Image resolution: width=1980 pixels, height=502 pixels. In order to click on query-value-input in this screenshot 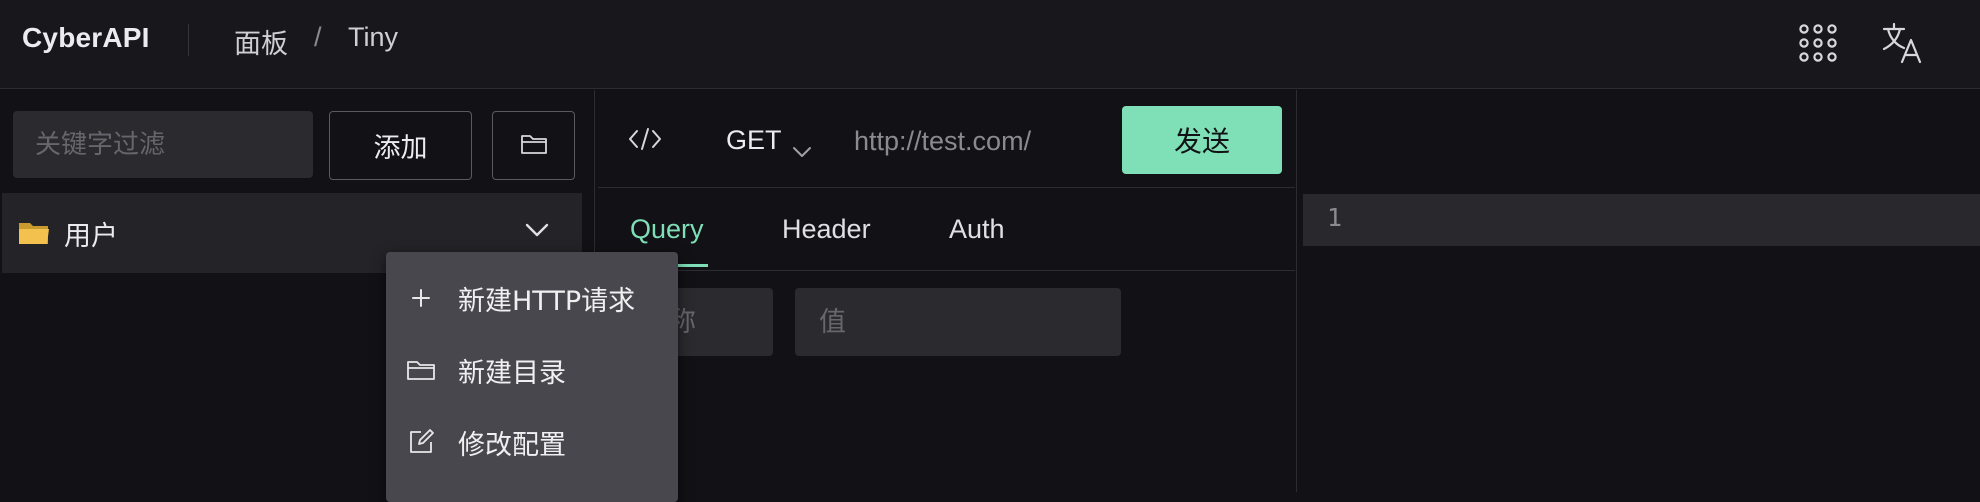, I will do `click(958, 322)`.